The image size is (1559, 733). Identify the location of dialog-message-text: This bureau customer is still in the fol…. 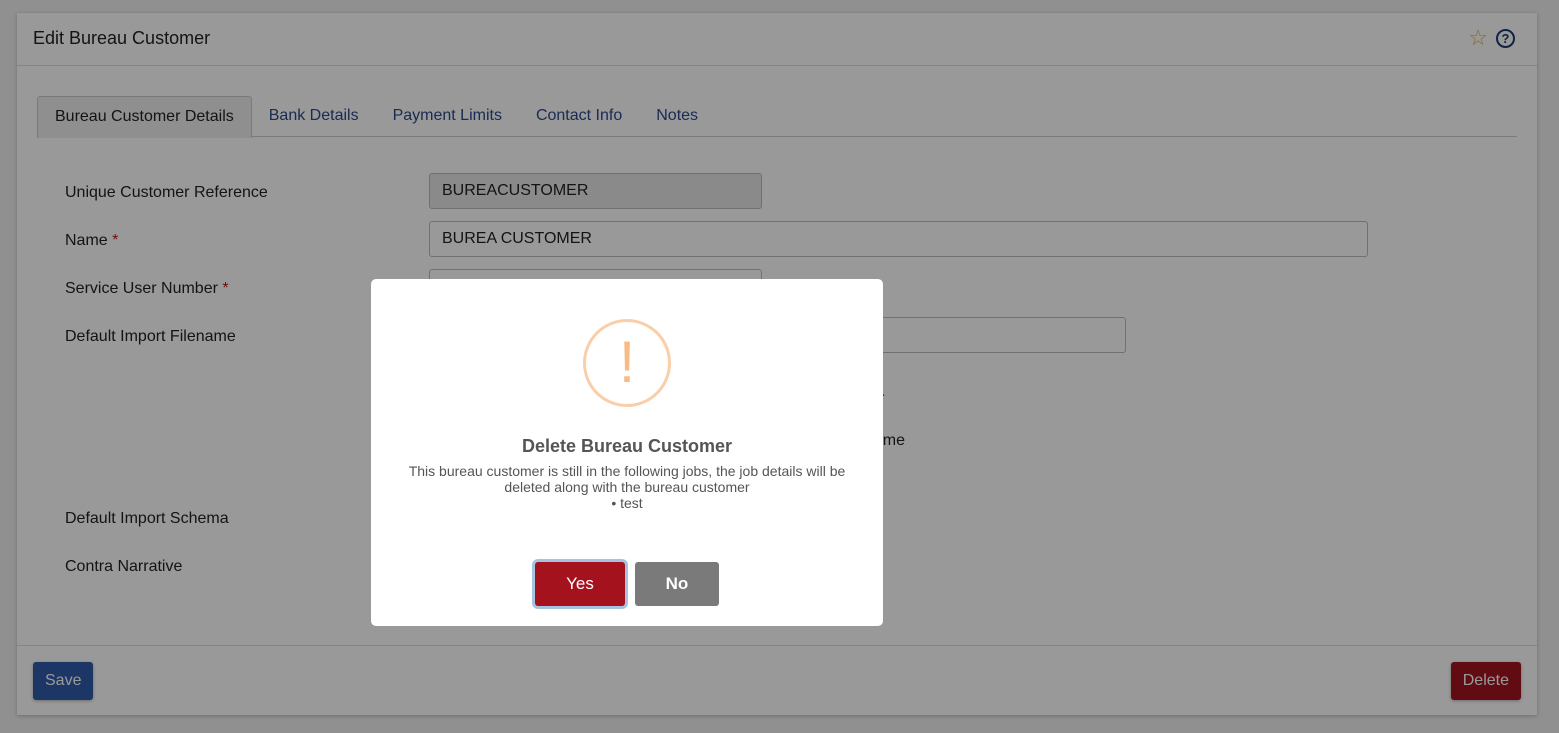
(627, 479).